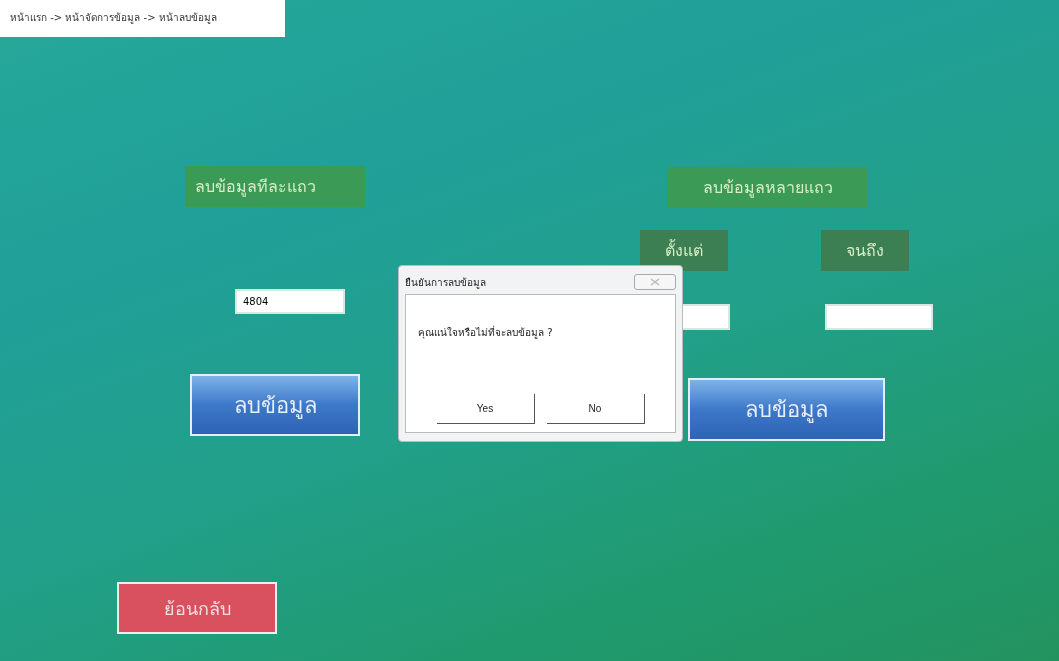 The height and width of the screenshot is (661, 1059). I want to click on dialog-button: No, so click(595, 409).